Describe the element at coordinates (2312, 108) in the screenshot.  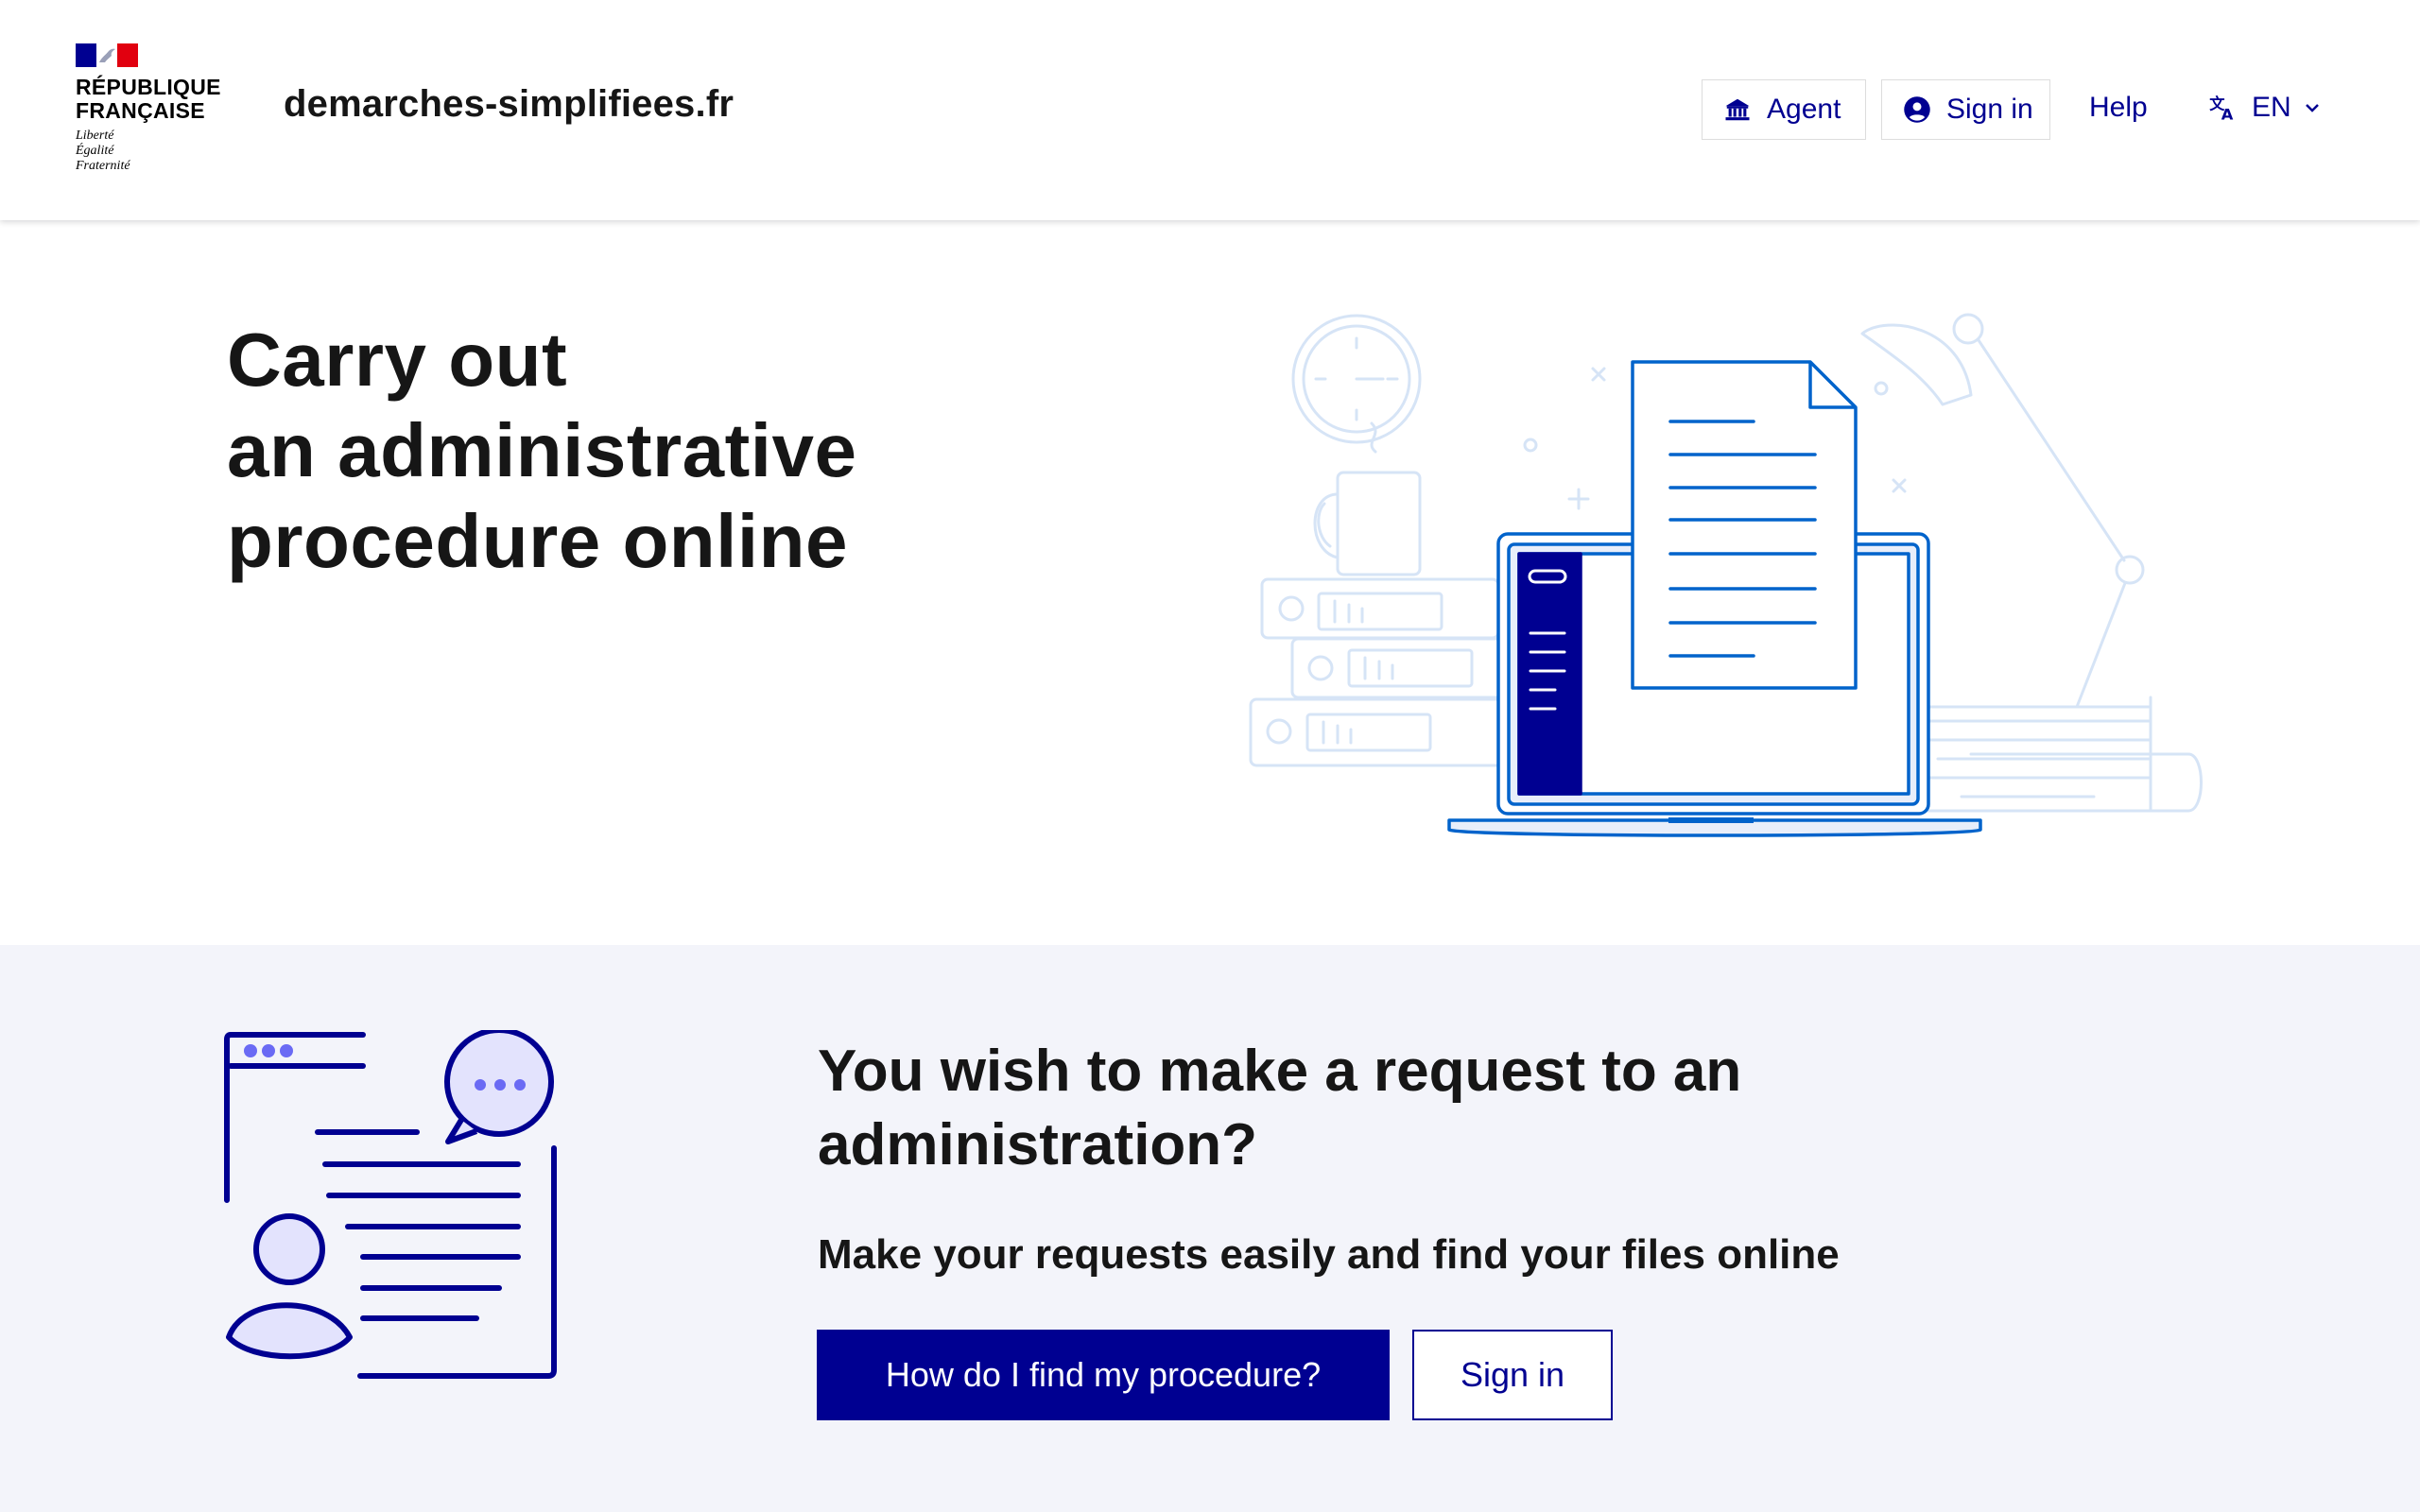
I see `chevron-down-icon` at that location.